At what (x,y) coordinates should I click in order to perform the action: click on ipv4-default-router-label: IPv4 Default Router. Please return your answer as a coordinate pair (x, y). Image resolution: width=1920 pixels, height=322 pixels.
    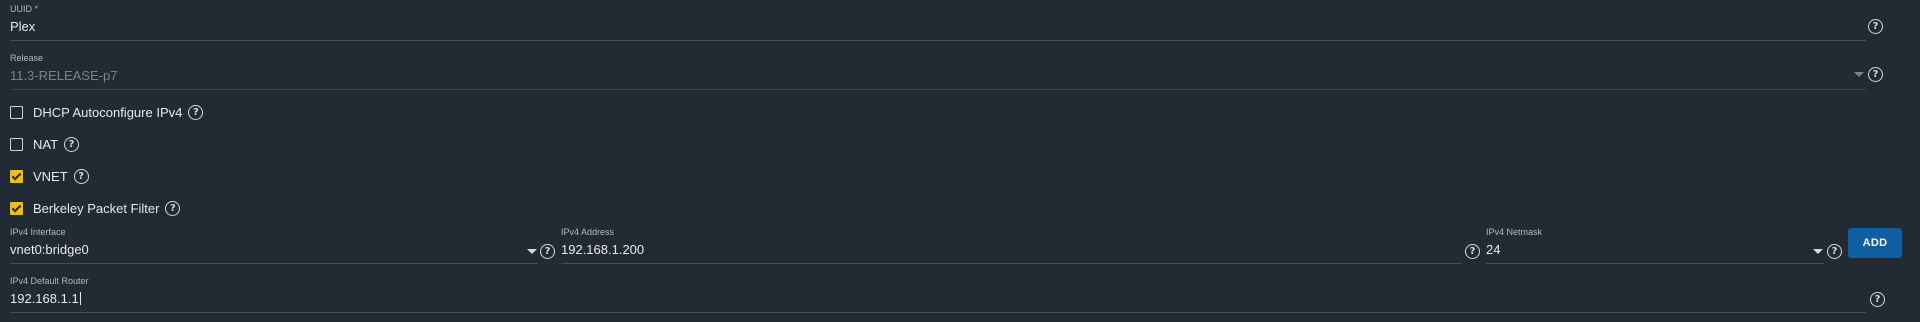
    Looking at the image, I should click on (49, 281).